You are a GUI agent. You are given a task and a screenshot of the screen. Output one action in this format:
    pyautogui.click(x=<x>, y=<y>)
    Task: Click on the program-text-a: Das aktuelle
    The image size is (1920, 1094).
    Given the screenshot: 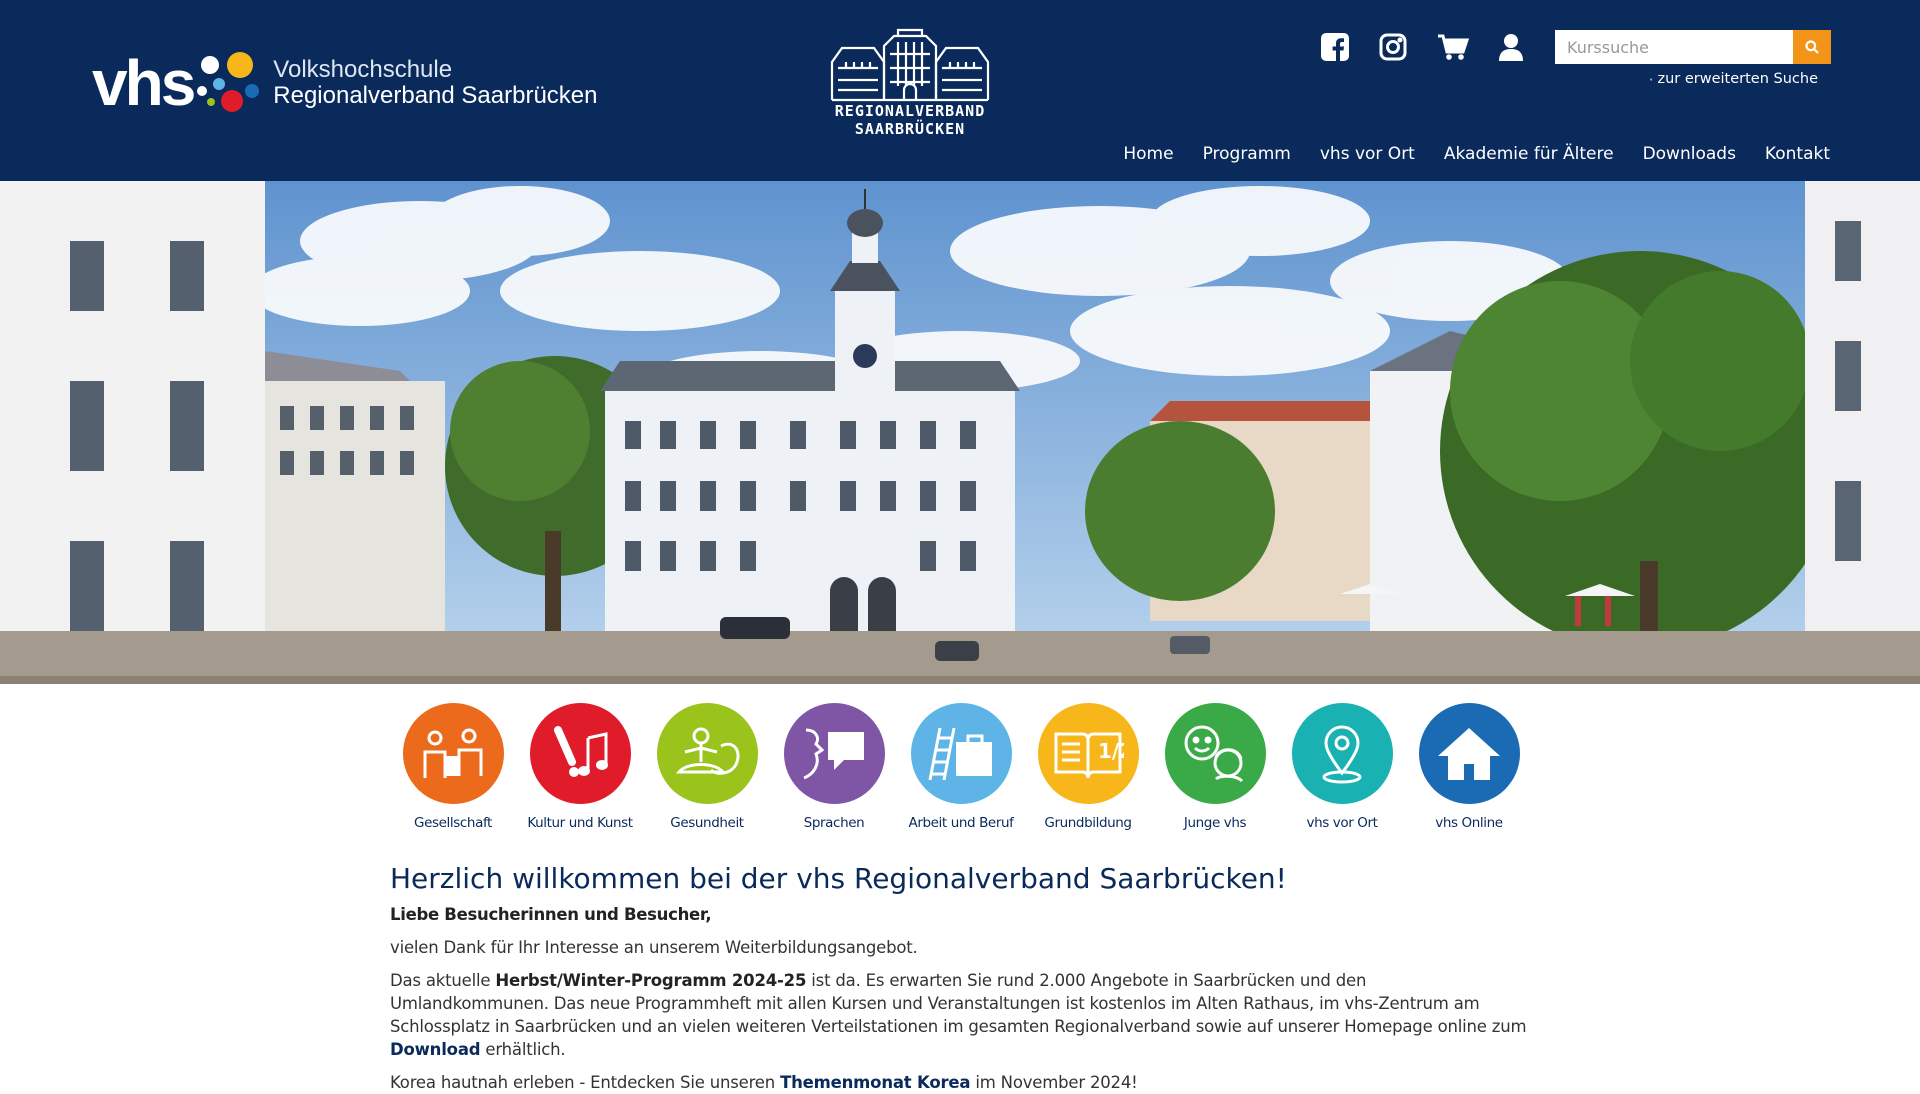 What is the action you would take?
    pyautogui.click(x=443, y=980)
    